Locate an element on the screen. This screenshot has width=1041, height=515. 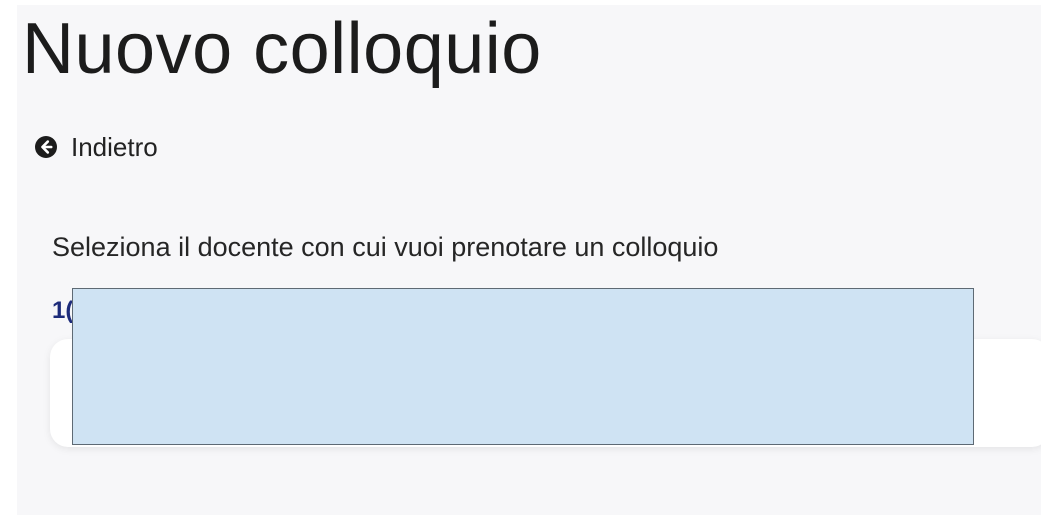
back-label: Indietro is located at coordinates (114, 147).